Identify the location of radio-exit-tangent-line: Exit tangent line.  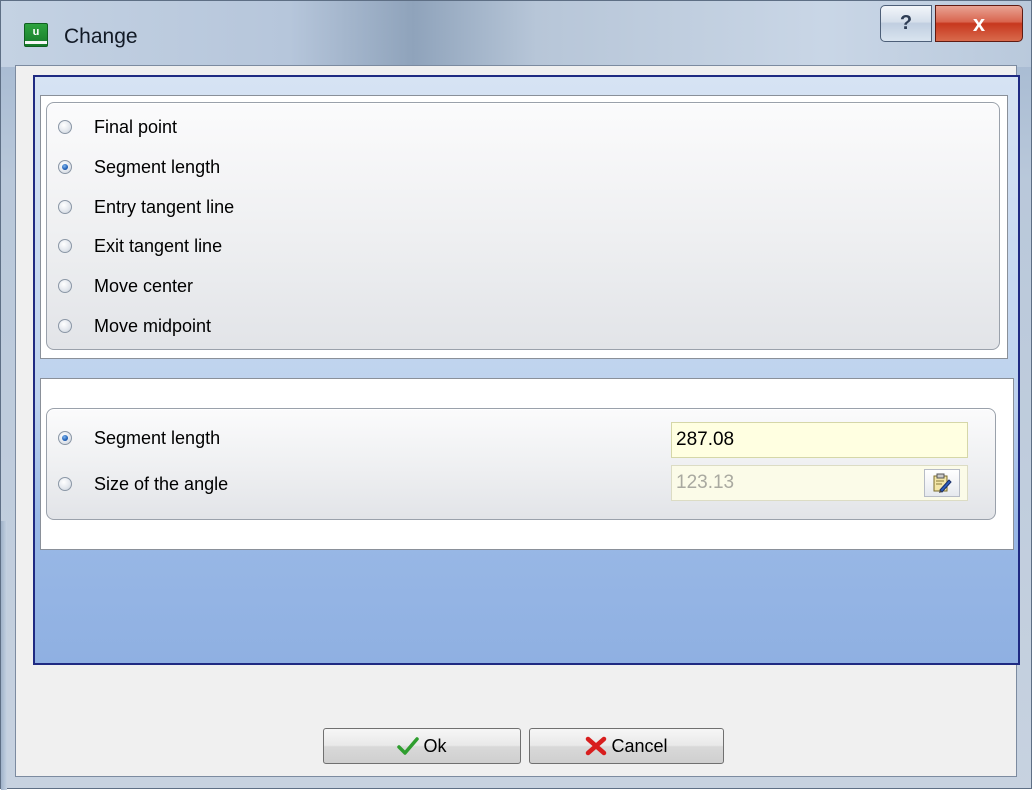
(140, 246).